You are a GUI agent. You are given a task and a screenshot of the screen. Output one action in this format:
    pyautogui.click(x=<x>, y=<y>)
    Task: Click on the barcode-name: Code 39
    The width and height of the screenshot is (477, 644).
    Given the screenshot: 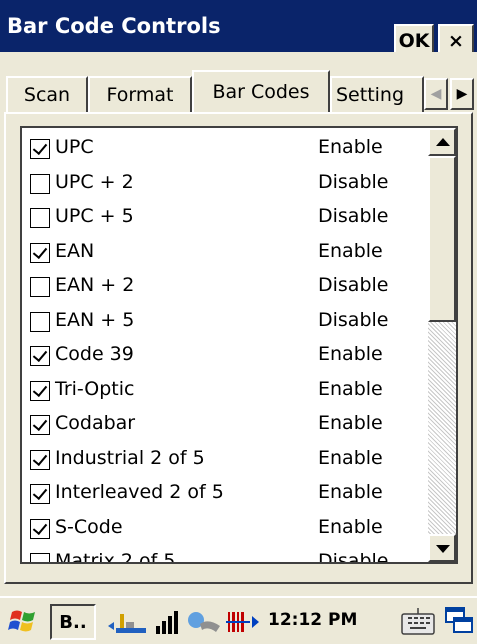 What is the action you would take?
    pyautogui.click(x=94, y=354)
    